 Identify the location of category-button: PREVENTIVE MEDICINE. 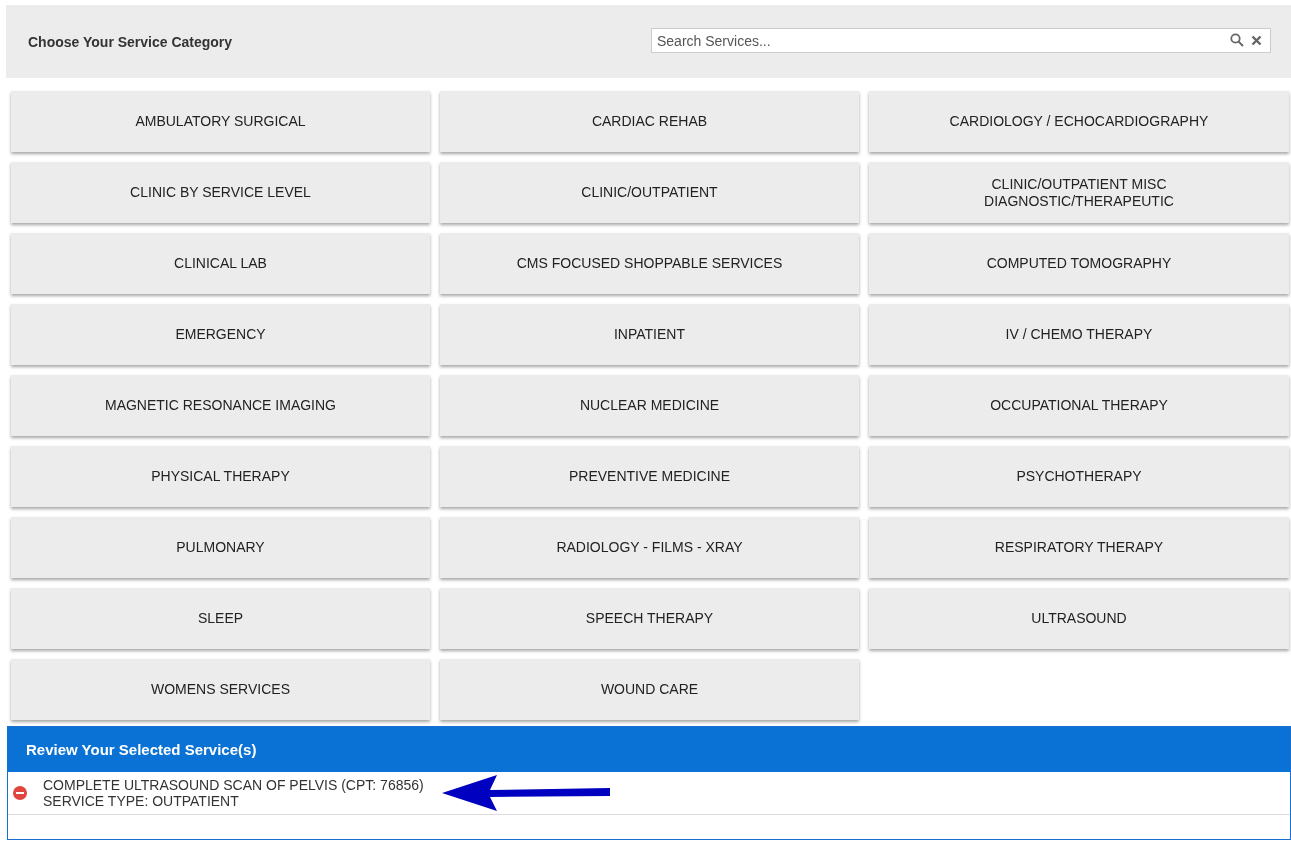
(649, 476).